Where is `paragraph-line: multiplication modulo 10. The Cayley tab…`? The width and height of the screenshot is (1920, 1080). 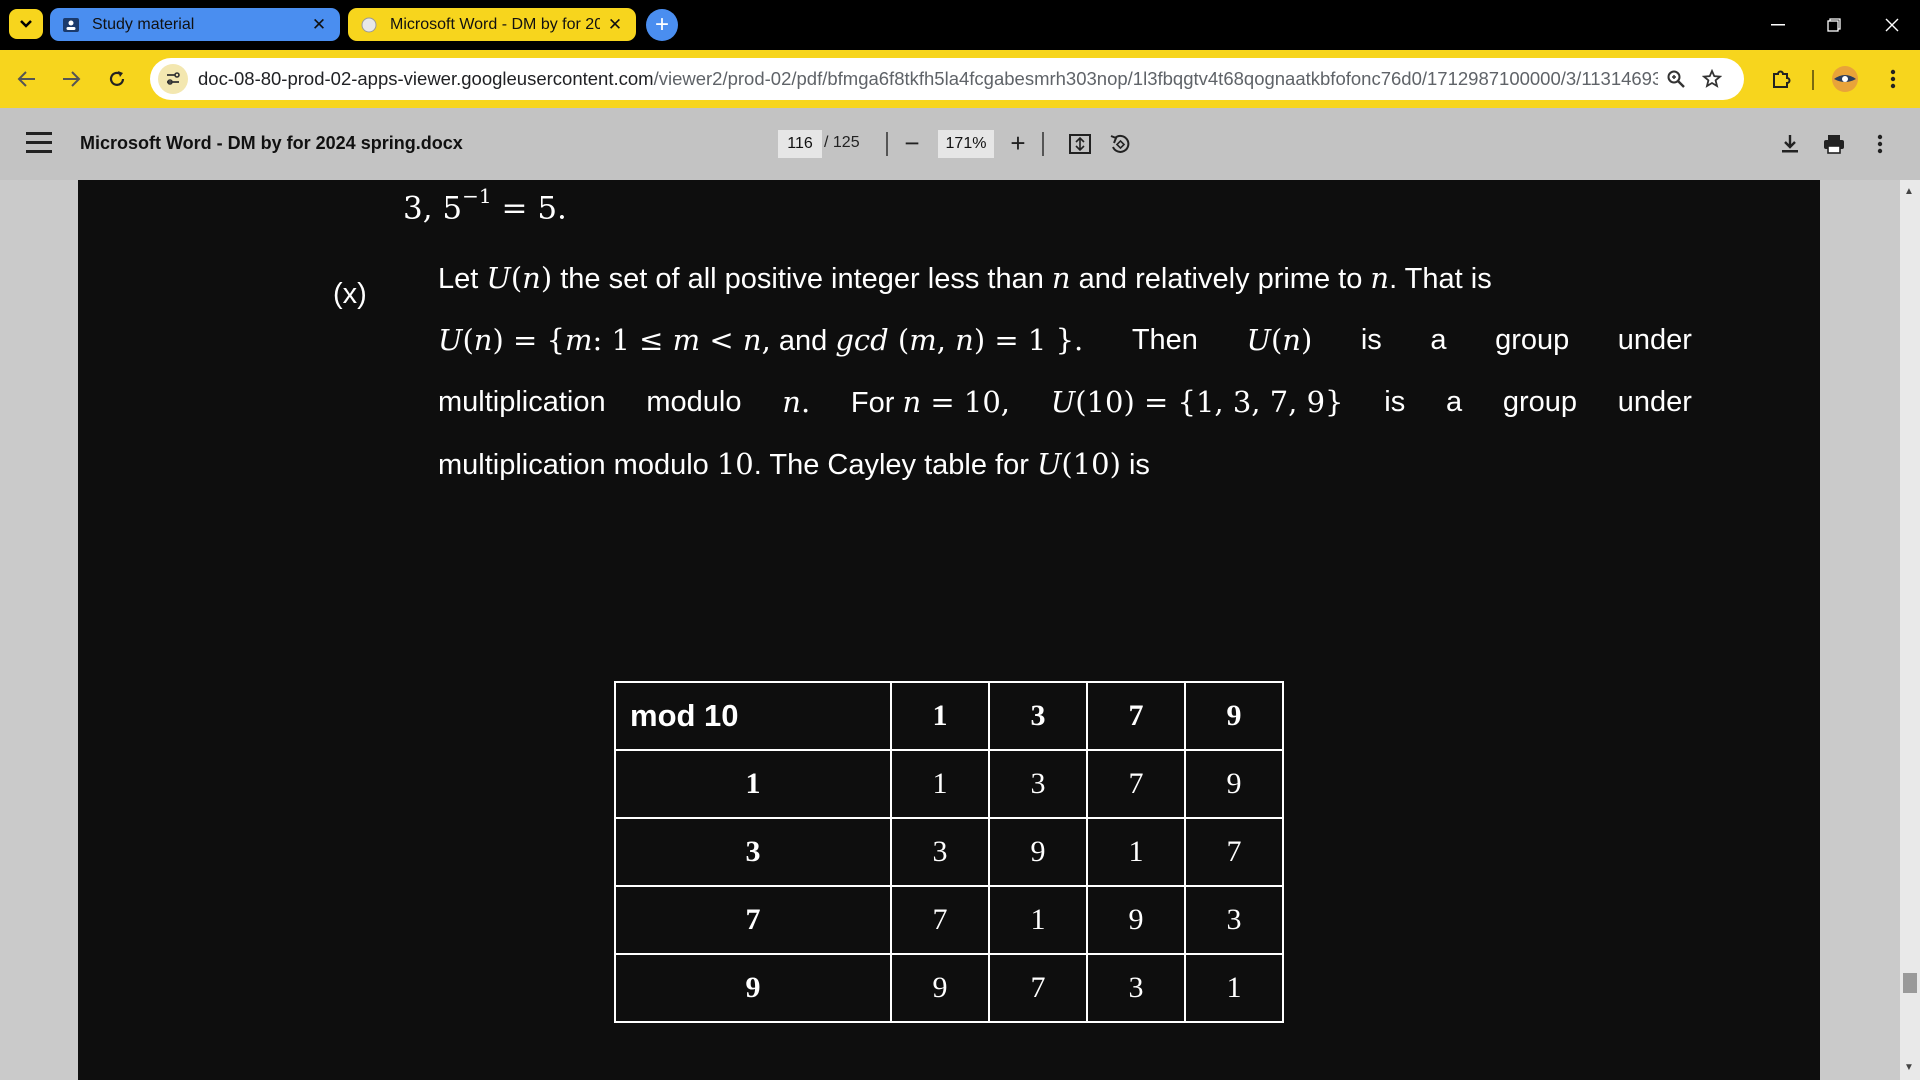 paragraph-line: multiplication modulo 10. The Cayley tab… is located at coordinates (794, 464).